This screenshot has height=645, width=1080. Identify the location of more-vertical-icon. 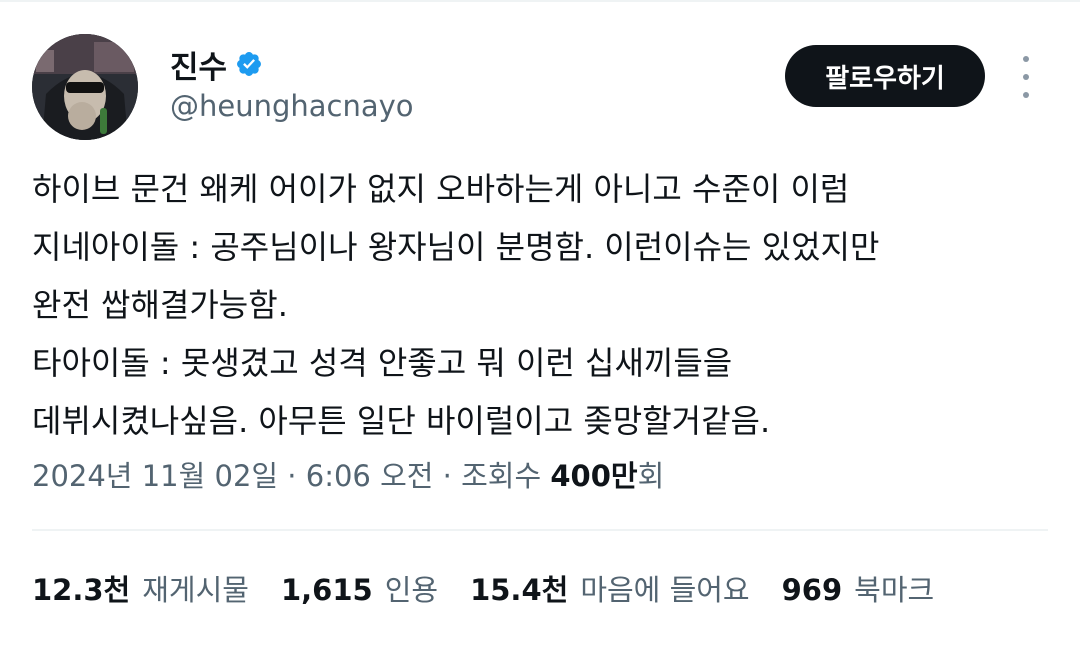
(1026, 77).